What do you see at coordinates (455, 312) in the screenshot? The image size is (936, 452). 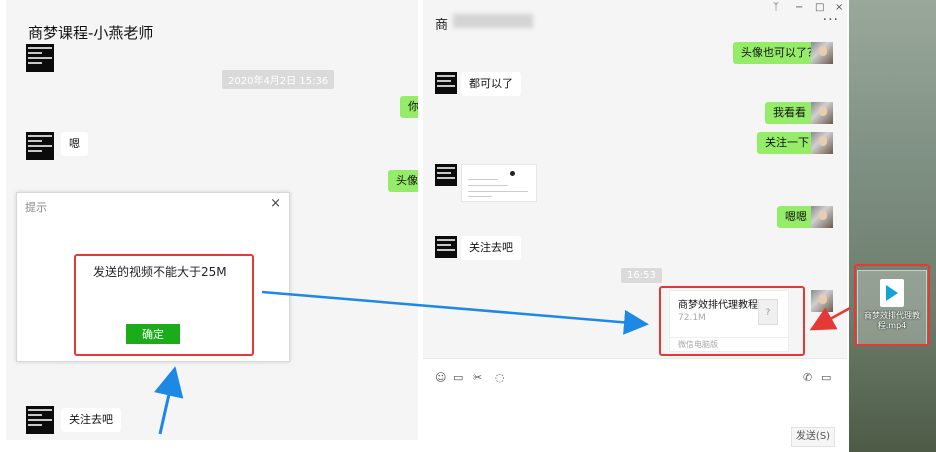 I see `blue-arrow-to-file` at bounding box center [455, 312].